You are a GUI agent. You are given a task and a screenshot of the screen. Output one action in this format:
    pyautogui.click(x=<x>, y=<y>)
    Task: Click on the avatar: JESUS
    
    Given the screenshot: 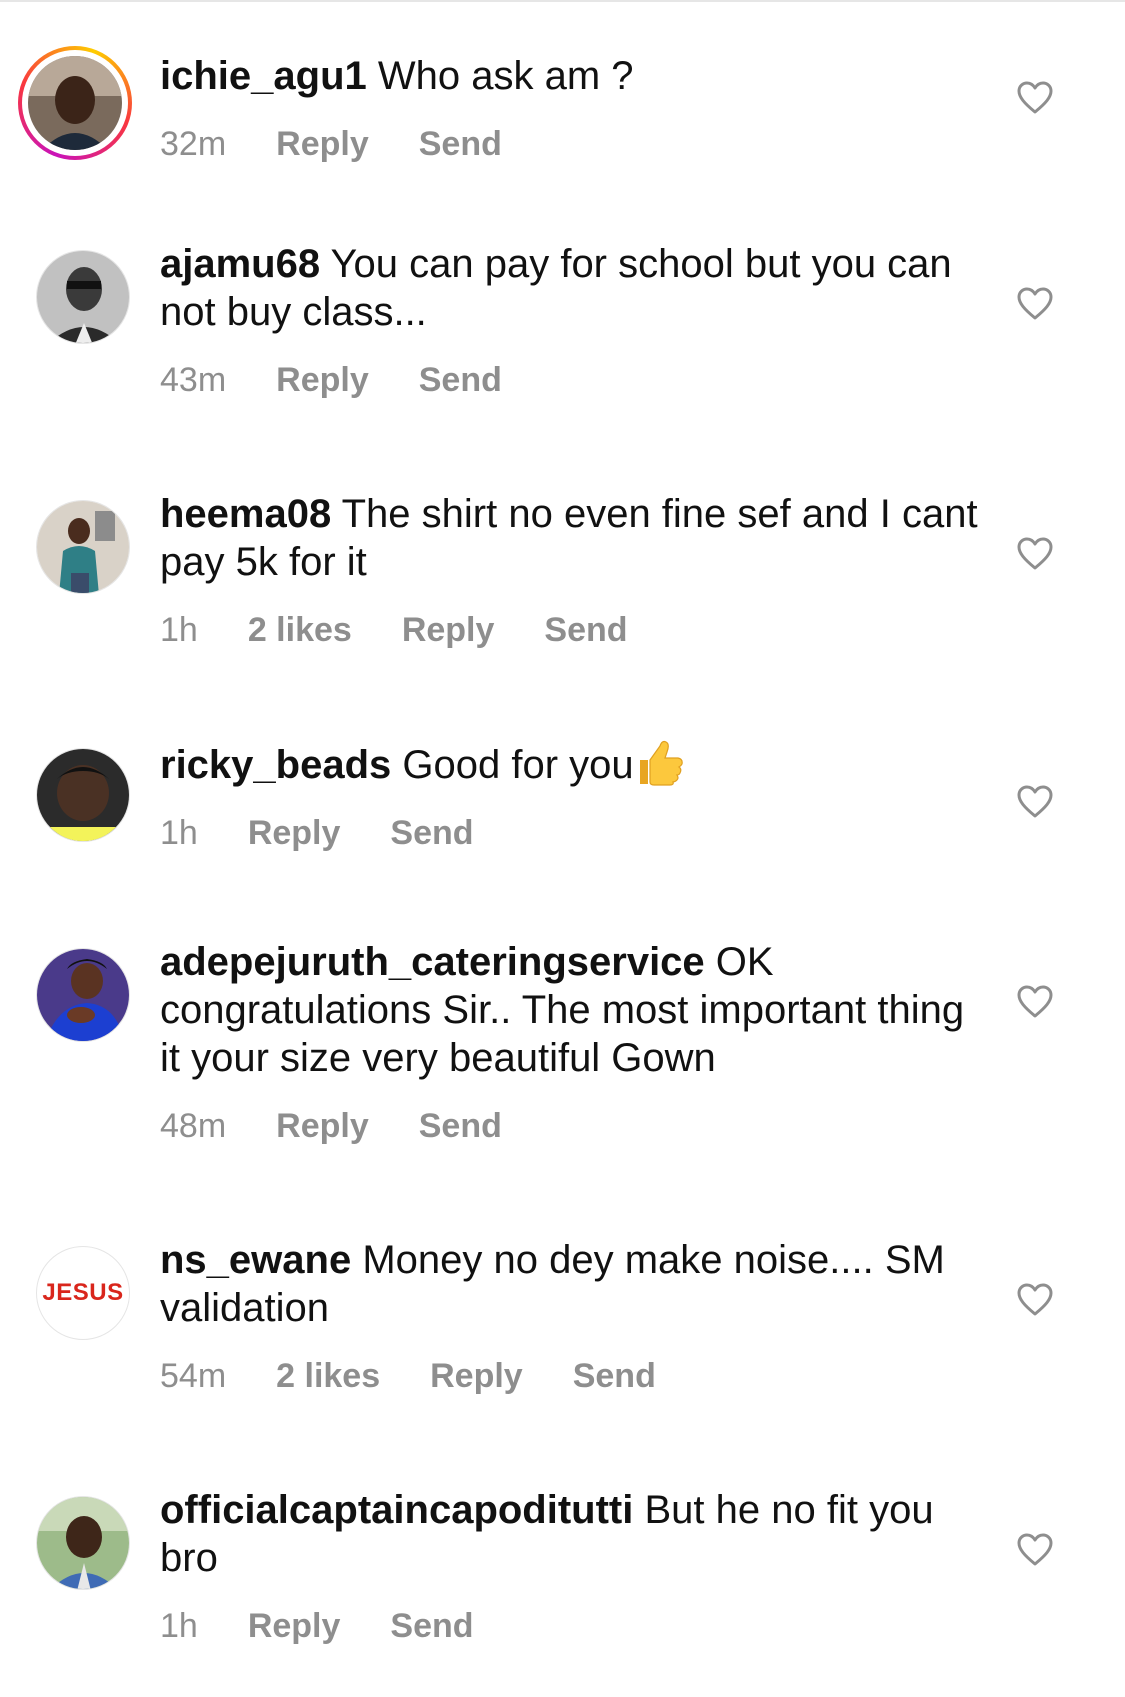 What is the action you would take?
    pyautogui.click(x=83, y=1293)
    